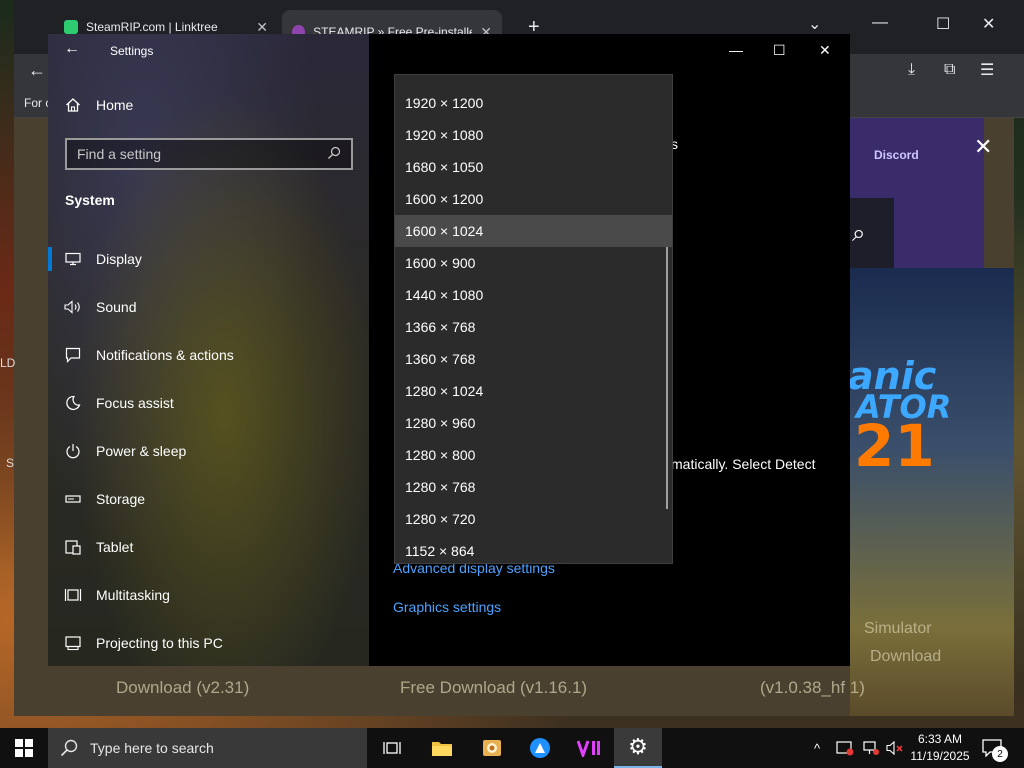  I want to click on app-button-vi, so click(590, 748).